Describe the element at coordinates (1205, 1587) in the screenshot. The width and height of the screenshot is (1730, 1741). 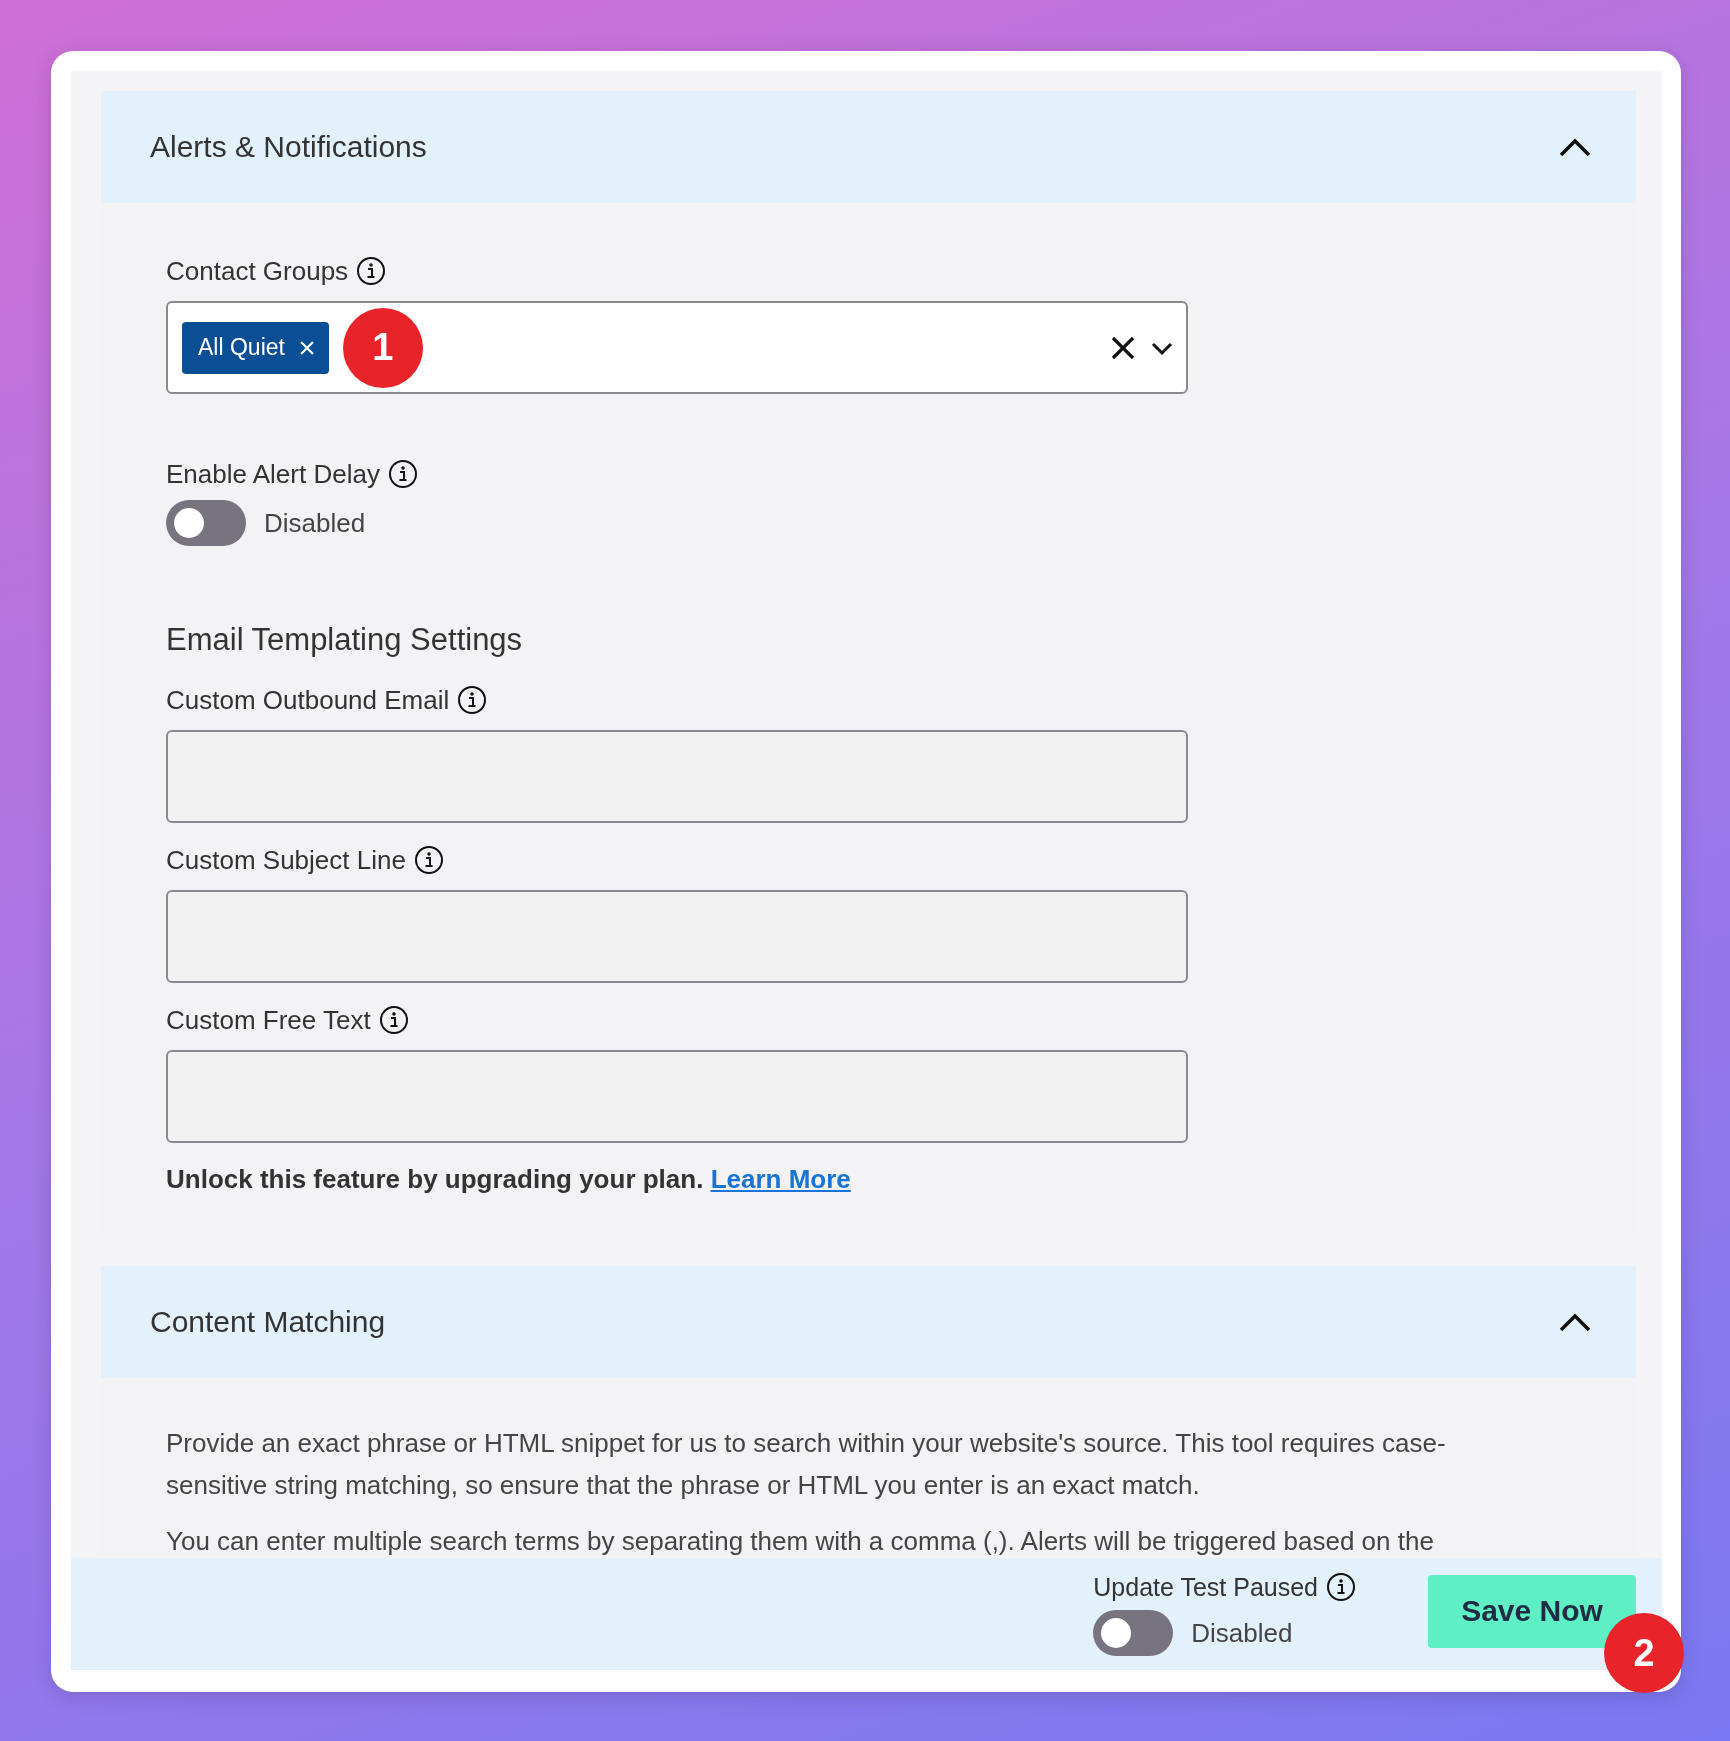
I see `field-label: Update Test Paused` at that location.